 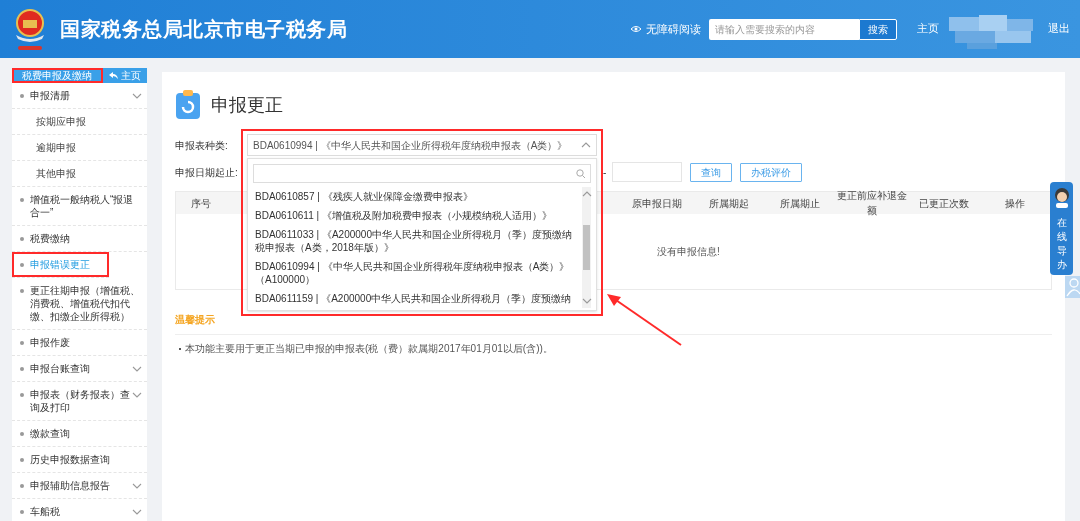 I want to click on tip-text: 本功能主要用于更正当期已申报的申报表(税（费）款属期2017年01月01以后(含))。, so click(x=369, y=349).